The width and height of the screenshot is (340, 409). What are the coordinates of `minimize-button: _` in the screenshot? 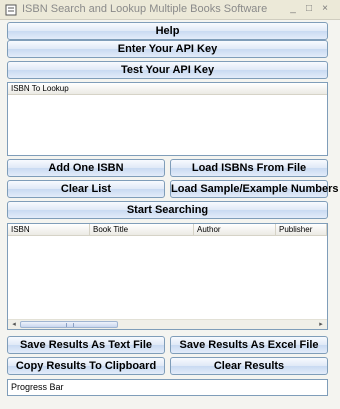 It's located at (293, 10).